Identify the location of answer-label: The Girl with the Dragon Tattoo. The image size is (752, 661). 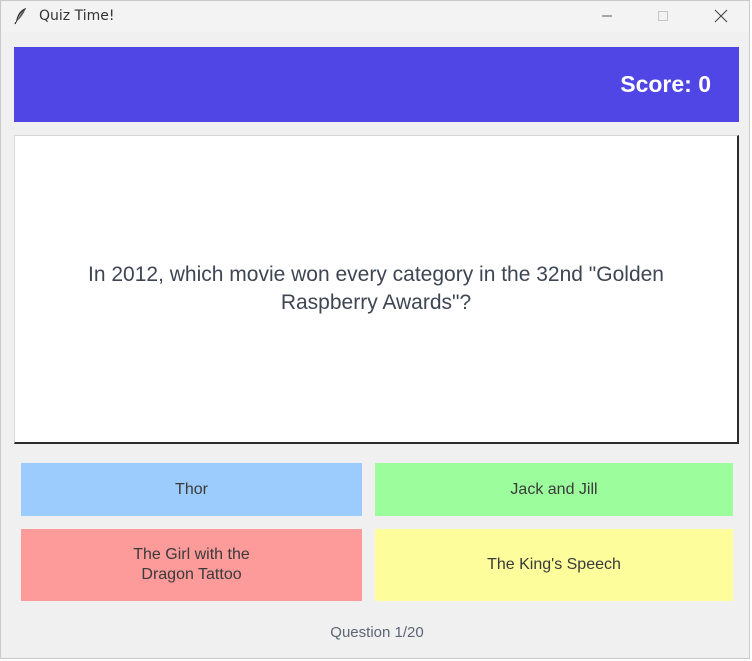
(191, 564).